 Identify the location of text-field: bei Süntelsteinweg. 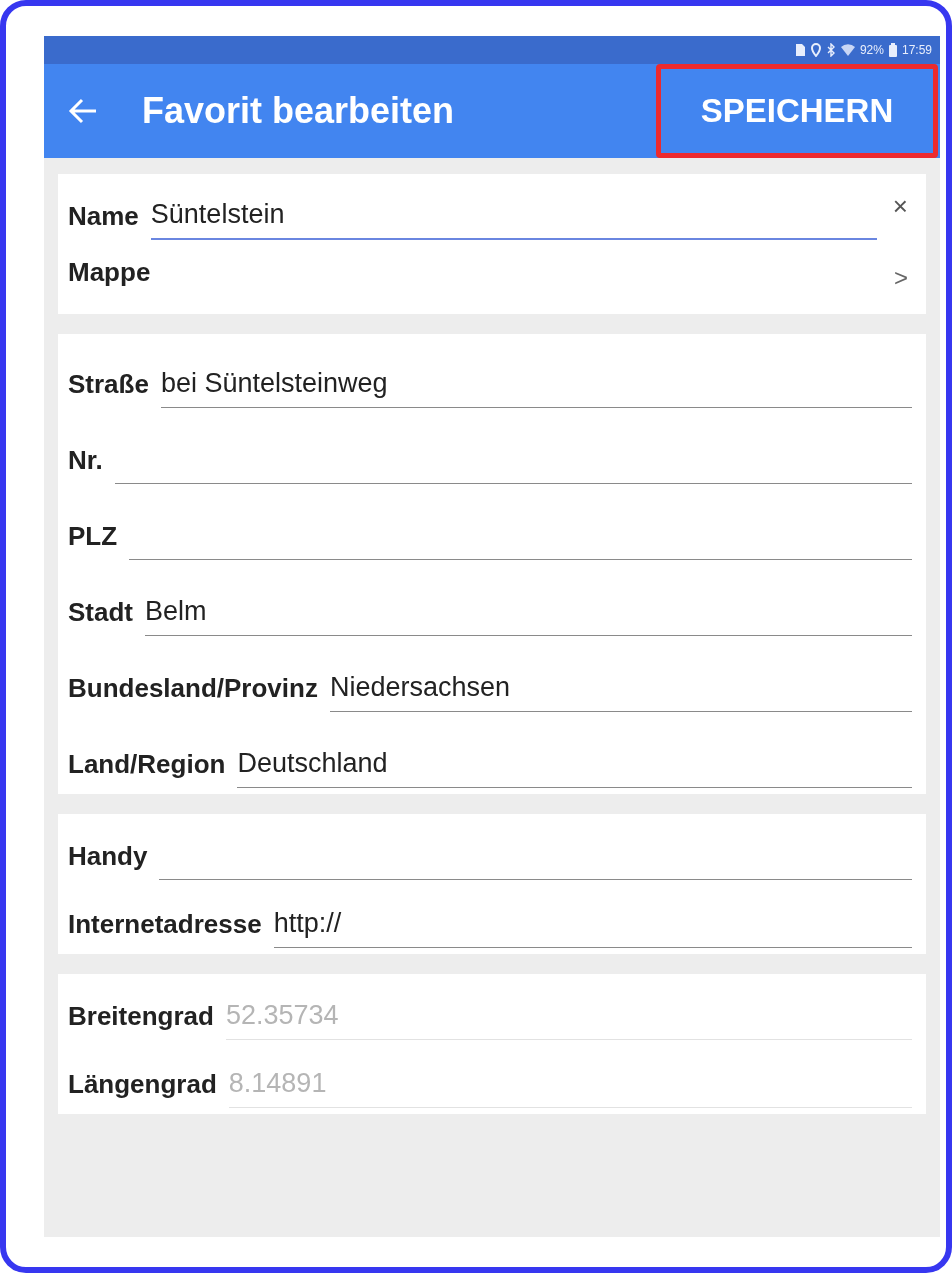
(536, 388).